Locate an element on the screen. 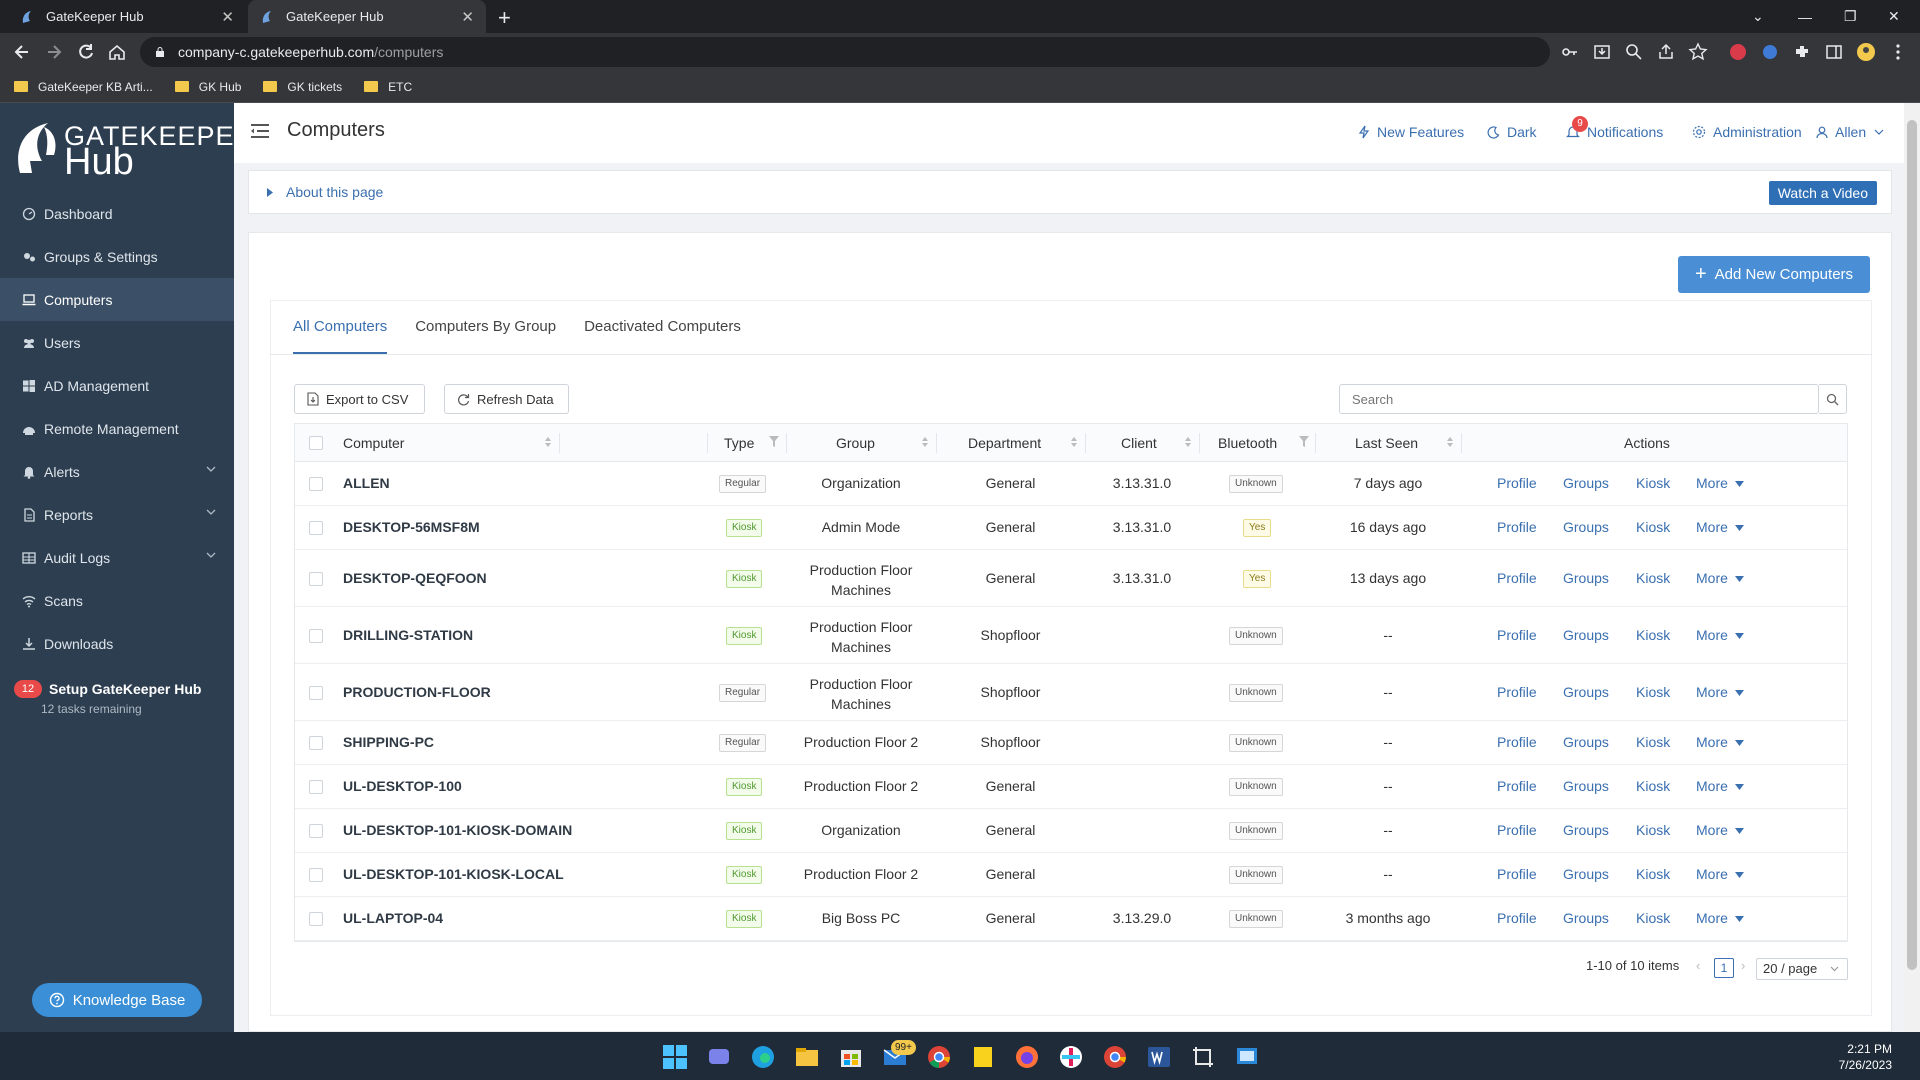 The height and width of the screenshot is (1080, 1920). sidebar-item-reports: Reports is located at coordinates (117, 514).